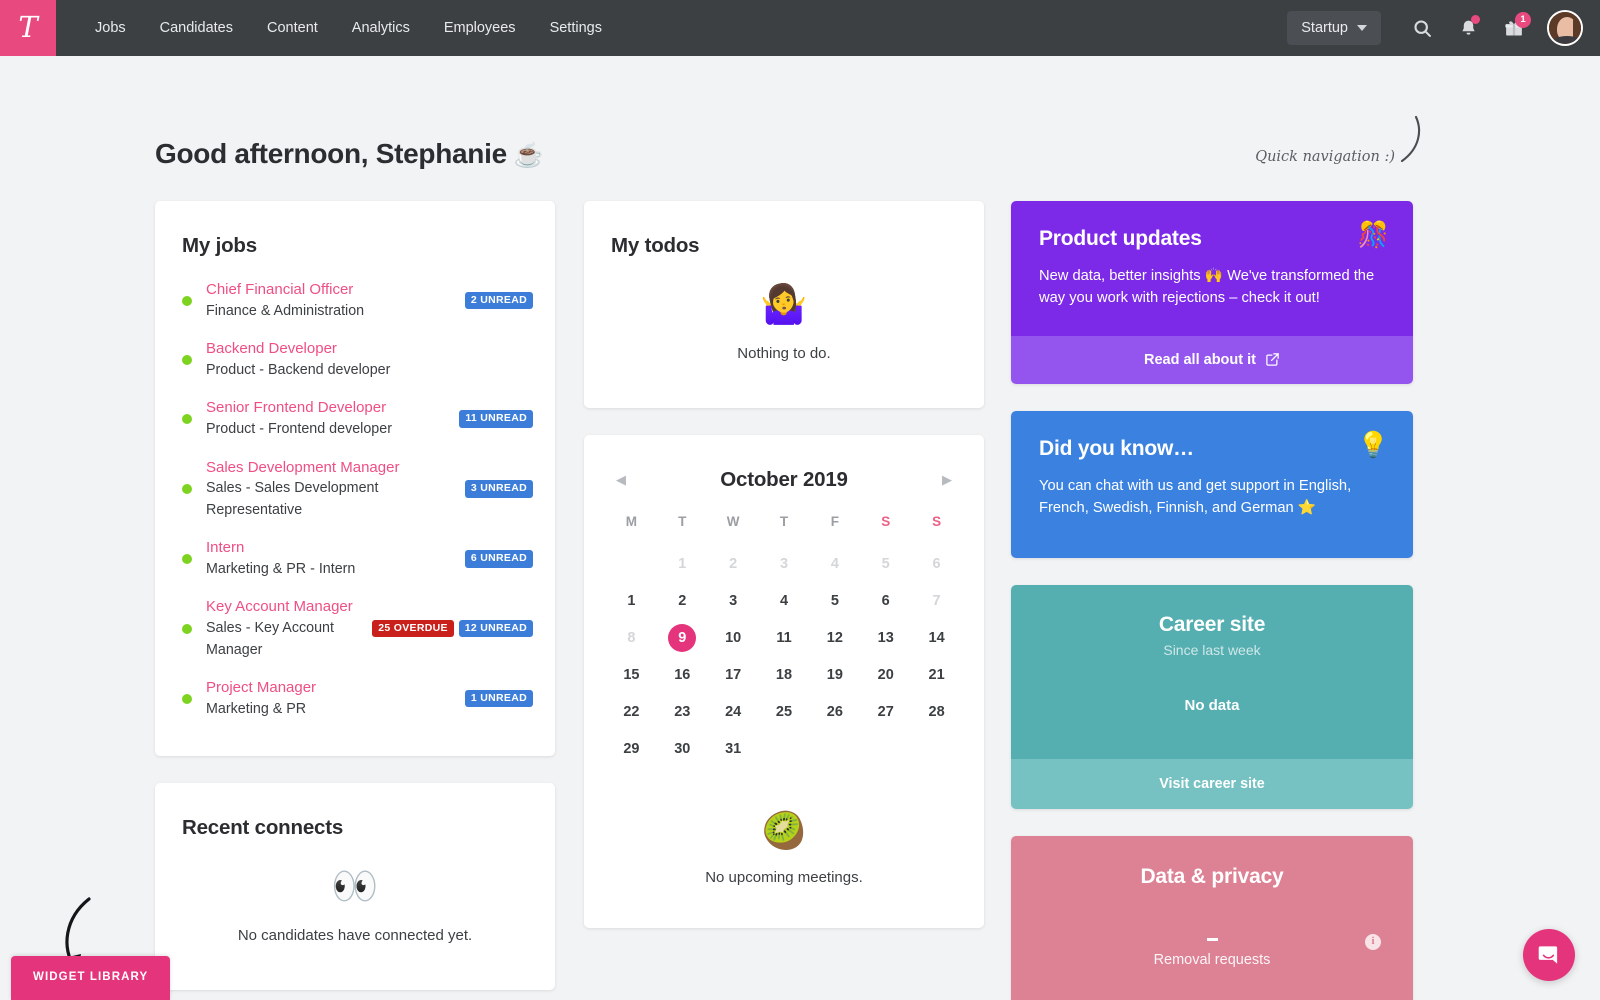 This screenshot has height=1000, width=1600. What do you see at coordinates (885, 601) in the screenshot?
I see `calendar-day: 6` at bounding box center [885, 601].